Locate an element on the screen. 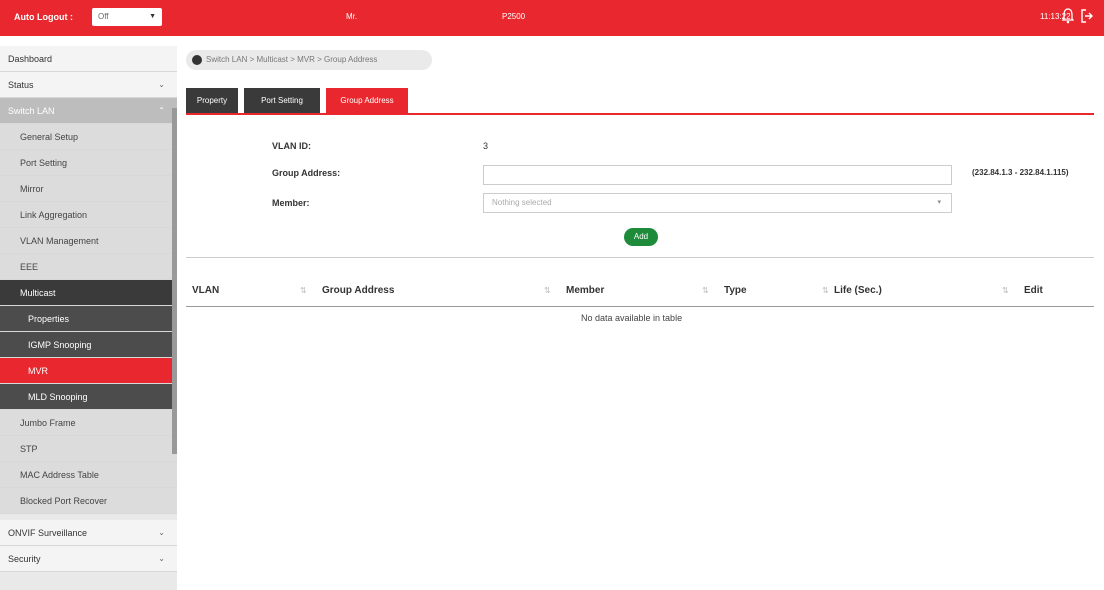 This screenshot has height=590, width=1104. tab-port-setting: Port Setting is located at coordinates (282, 101).